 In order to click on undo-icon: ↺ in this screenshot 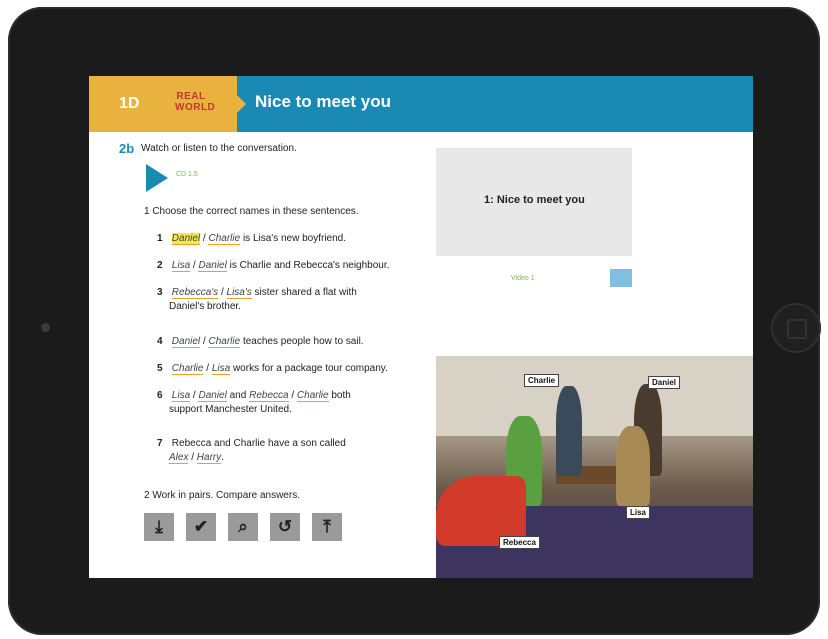, I will do `click(285, 526)`.